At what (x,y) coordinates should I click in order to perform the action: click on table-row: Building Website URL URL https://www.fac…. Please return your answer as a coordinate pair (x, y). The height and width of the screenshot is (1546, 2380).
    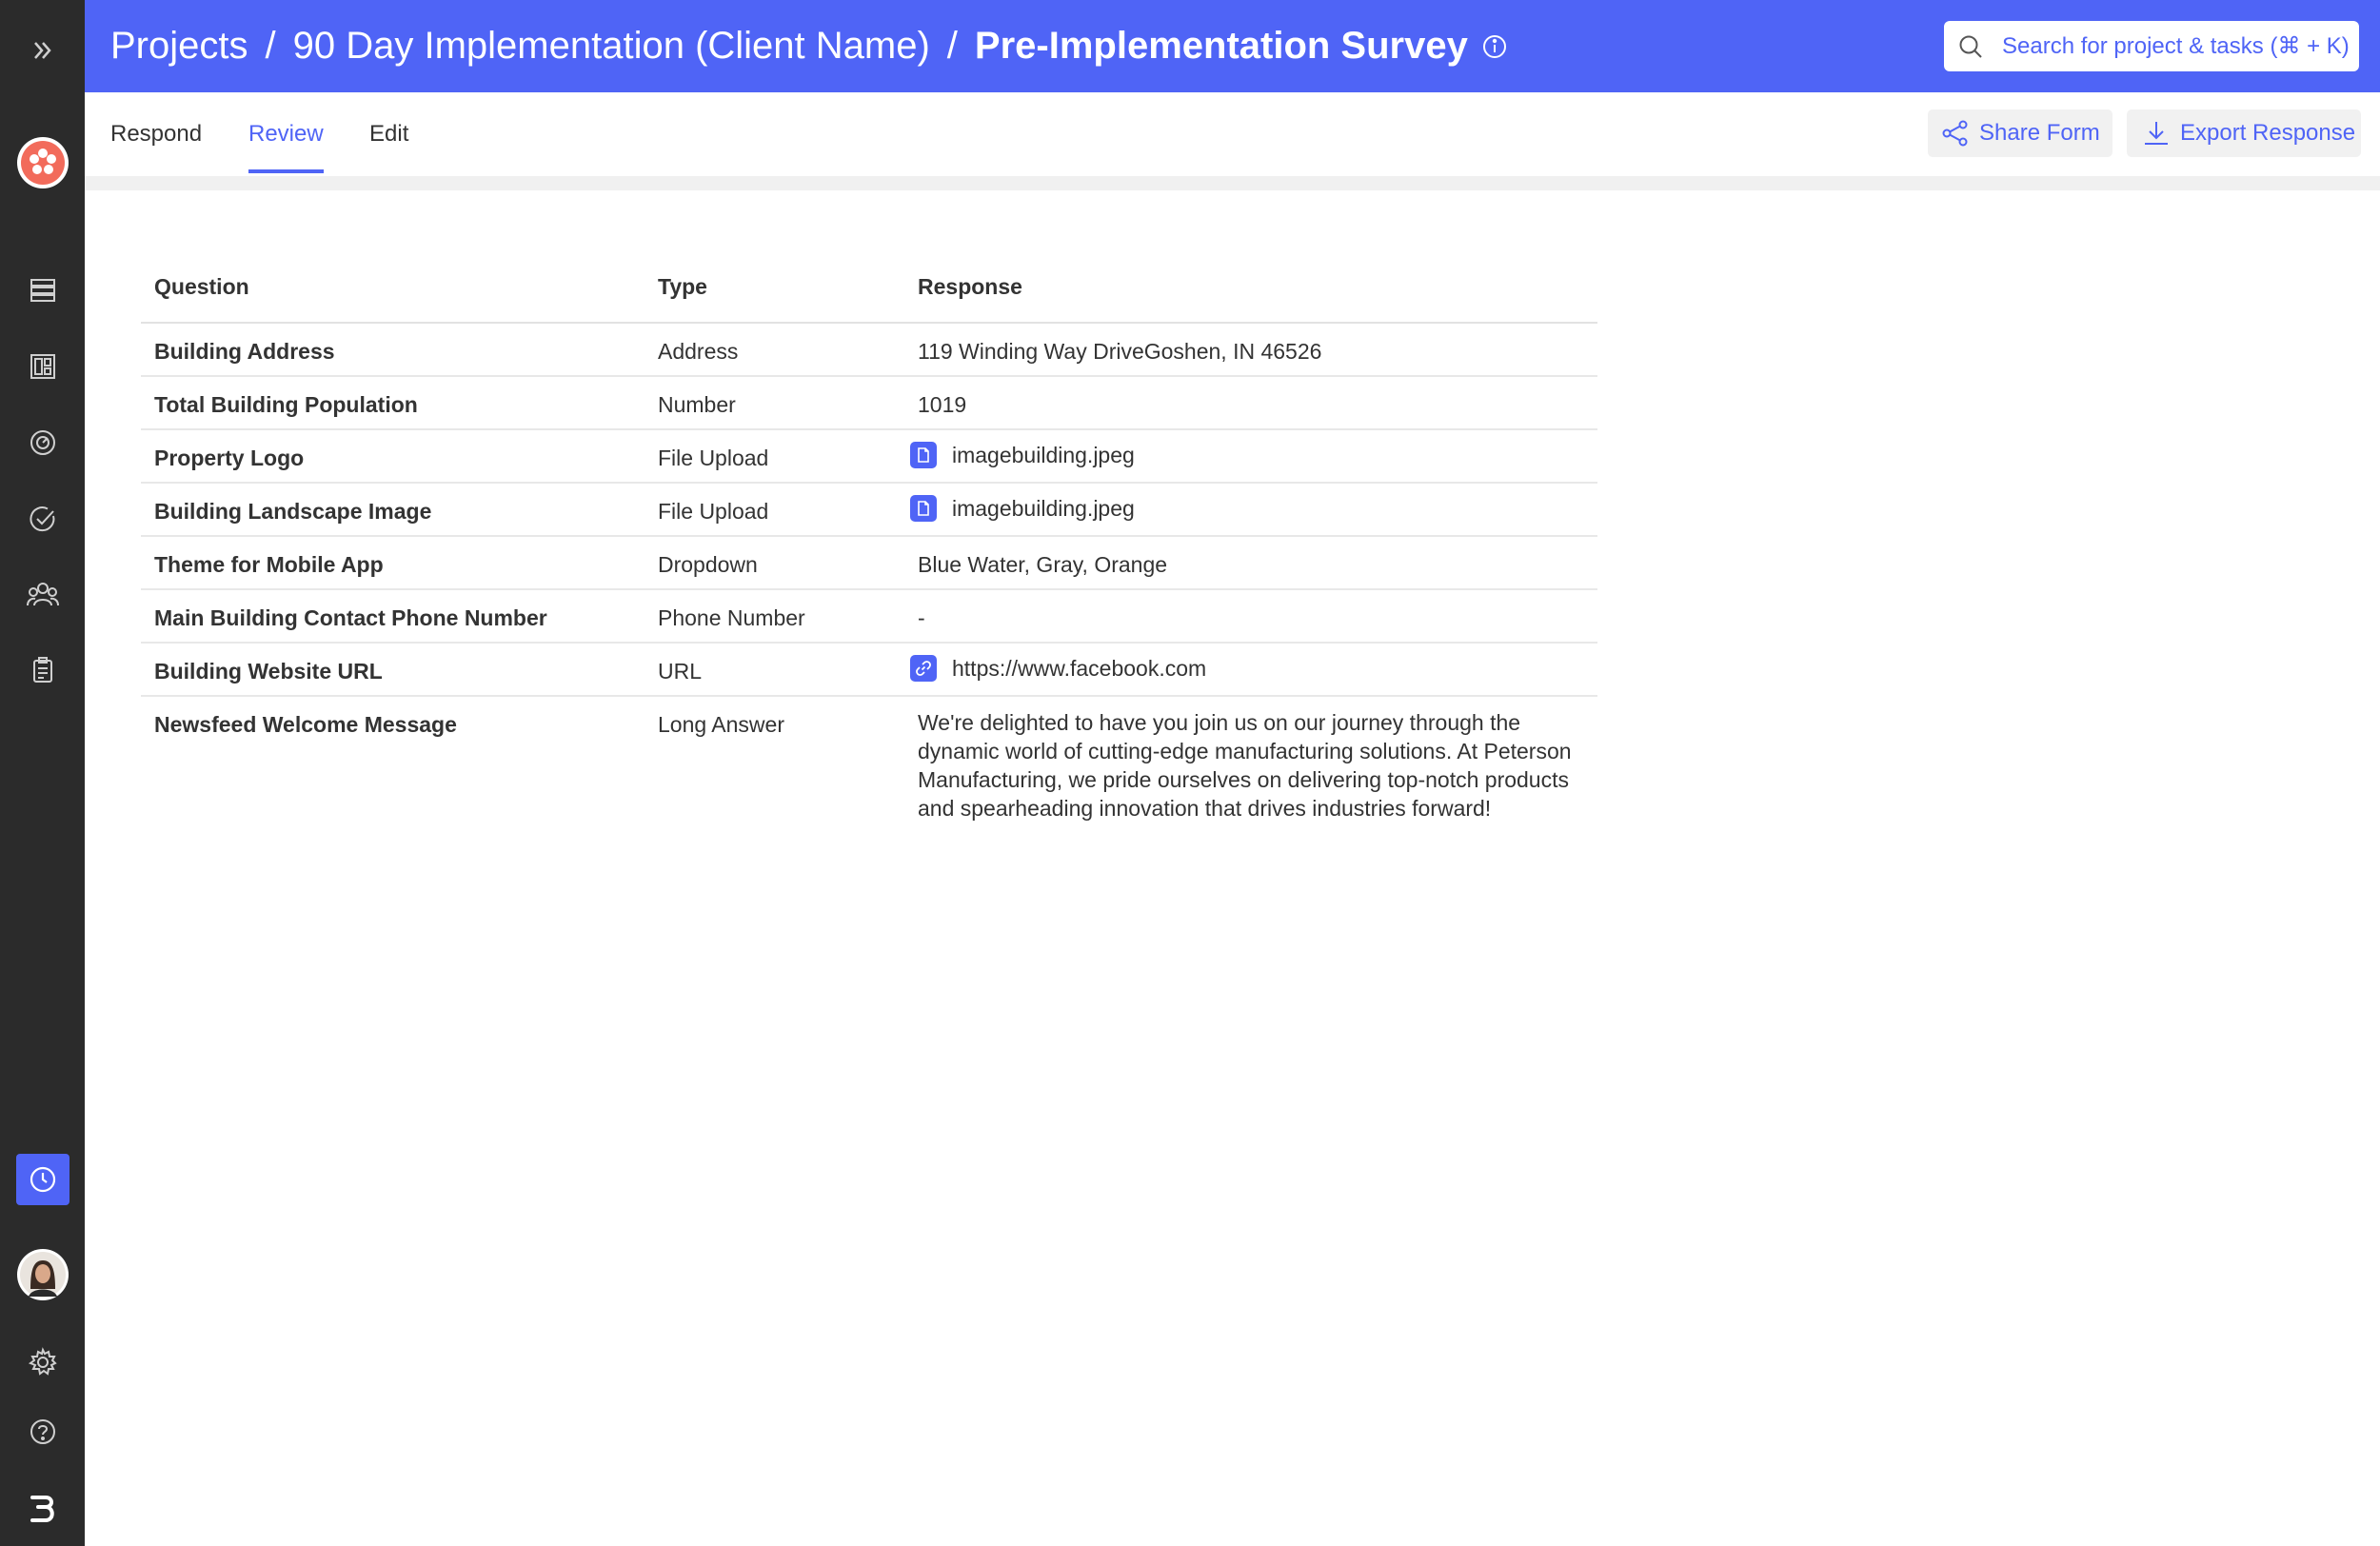
    Looking at the image, I should click on (869, 670).